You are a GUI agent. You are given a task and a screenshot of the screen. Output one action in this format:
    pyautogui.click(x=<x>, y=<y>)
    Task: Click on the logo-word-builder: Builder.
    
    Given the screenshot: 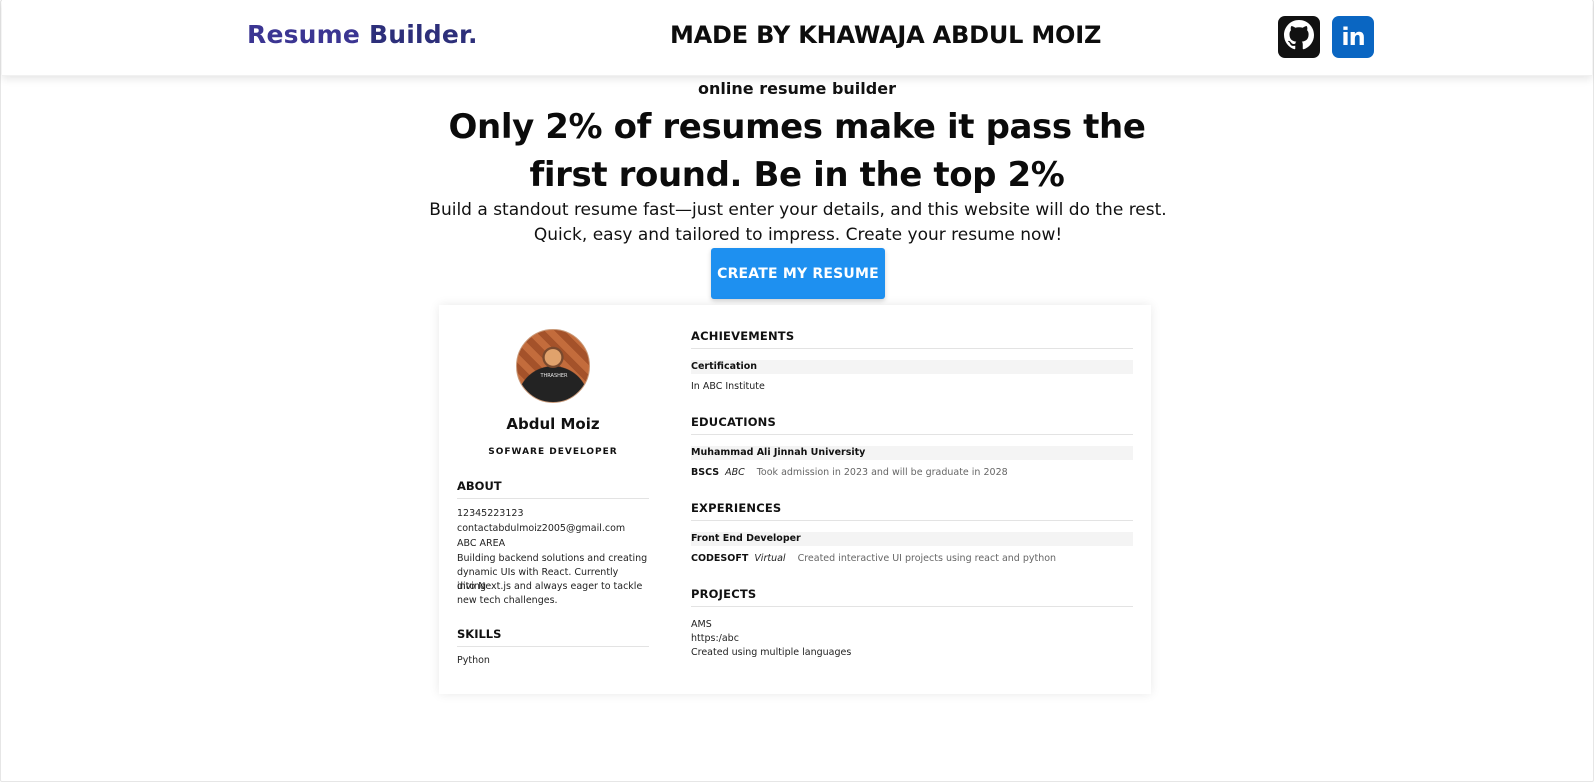 What is the action you would take?
    pyautogui.click(x=419, y=34)
    